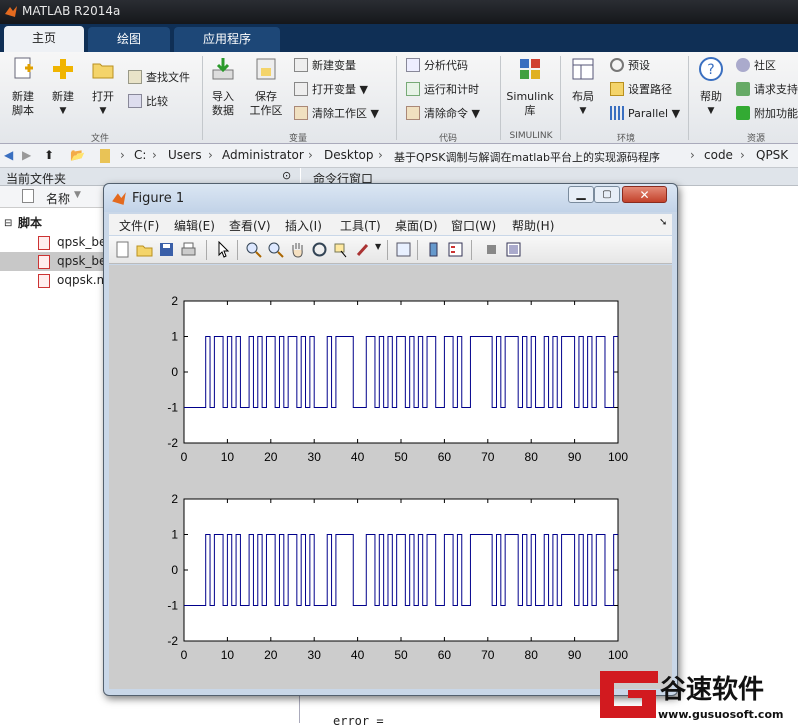 The image size is (798, 728). I want to click on new-button: 新建 ▼, so click(63, 87).